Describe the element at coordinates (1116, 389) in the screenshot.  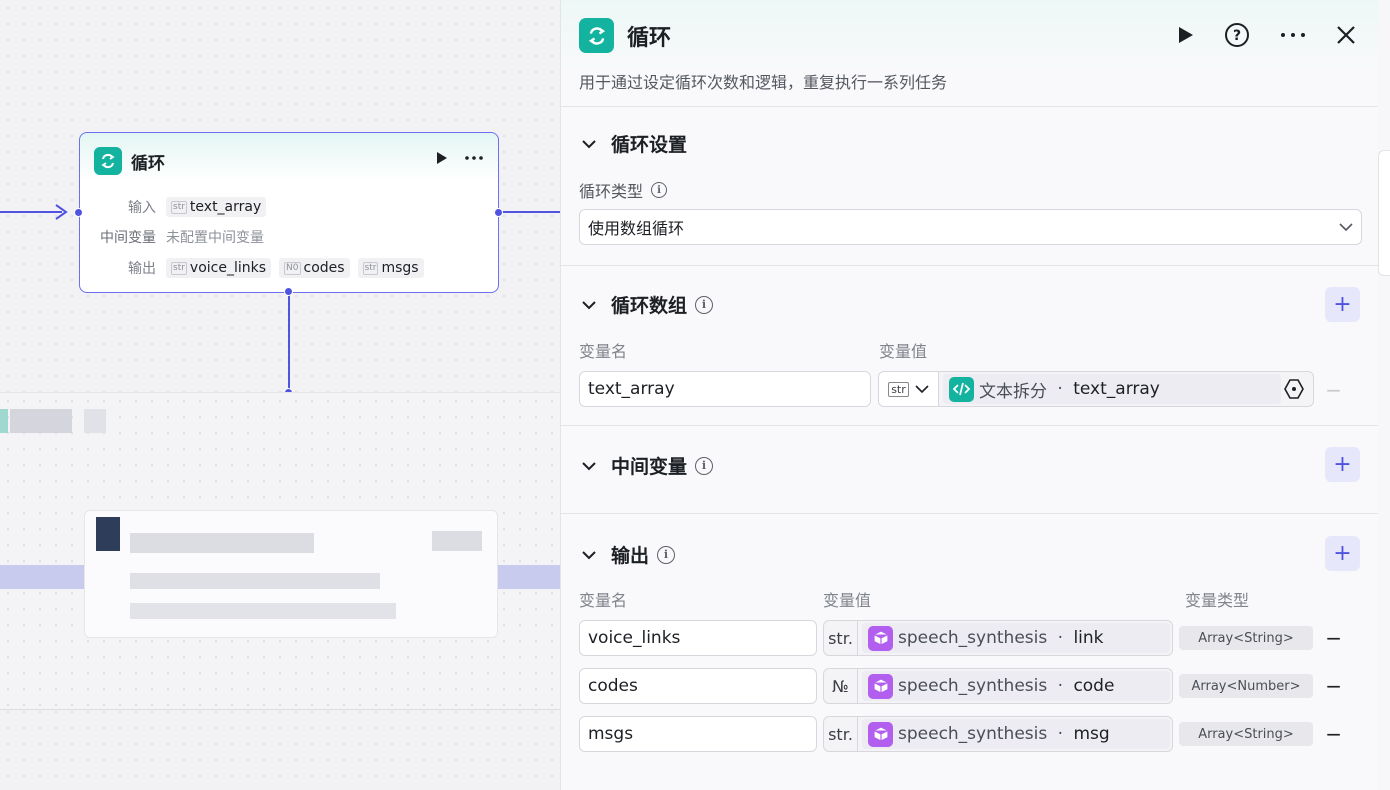
I see `source-field-name: text_array` at that location.